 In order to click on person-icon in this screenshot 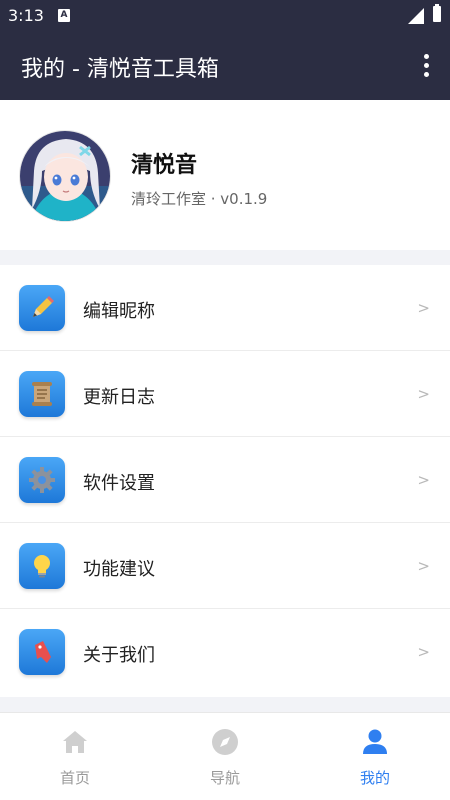, I will do `click(375, 741)`.